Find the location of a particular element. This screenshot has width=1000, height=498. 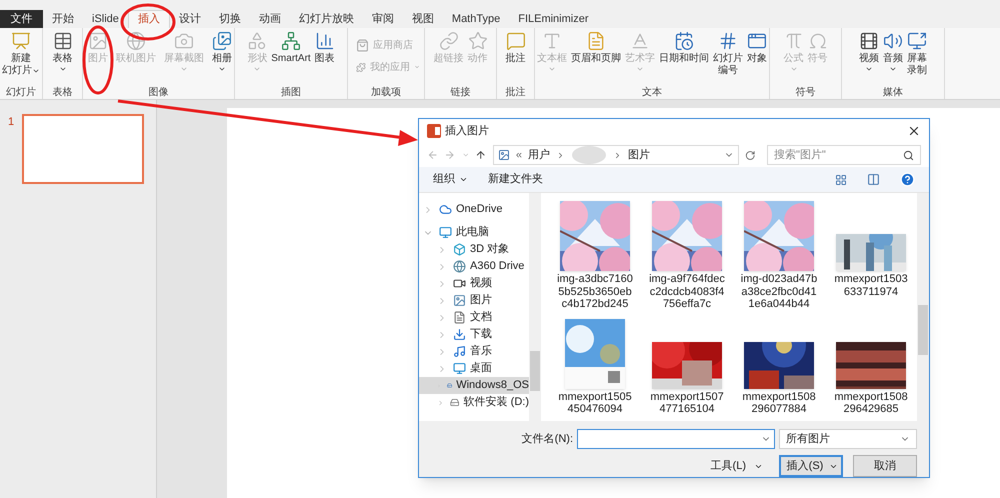

desktop-icon is located at coordinates (459, 368).